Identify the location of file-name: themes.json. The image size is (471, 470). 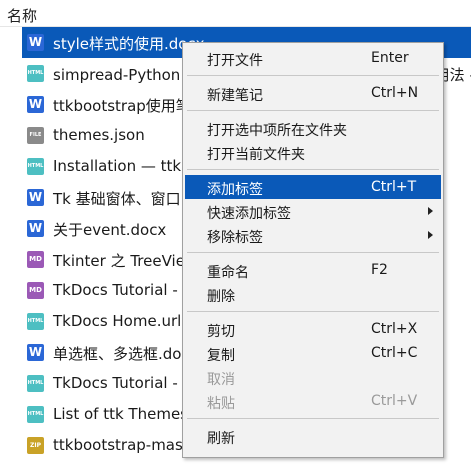
(99, 135).